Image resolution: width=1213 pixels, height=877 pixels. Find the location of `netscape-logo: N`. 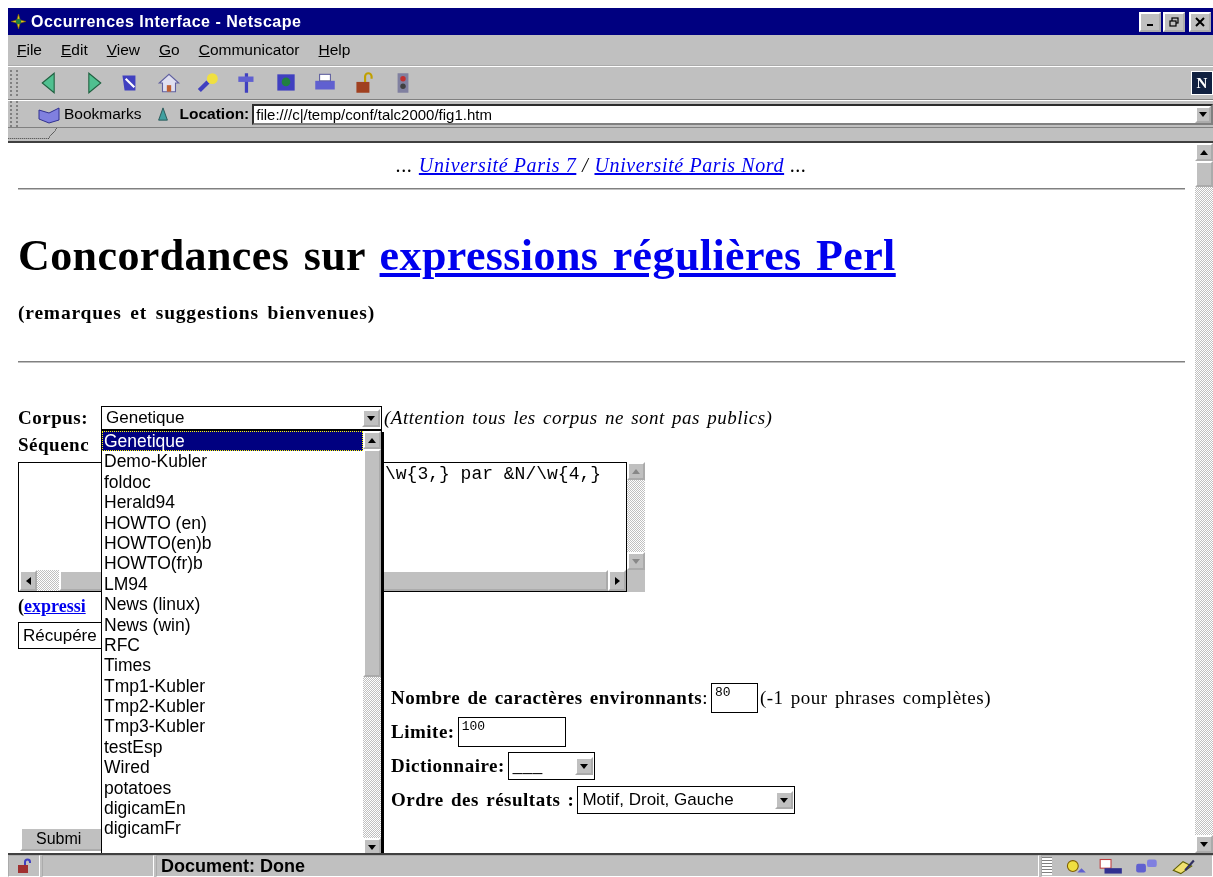

netscape-logo: N is located at coordinates (1202, 83).